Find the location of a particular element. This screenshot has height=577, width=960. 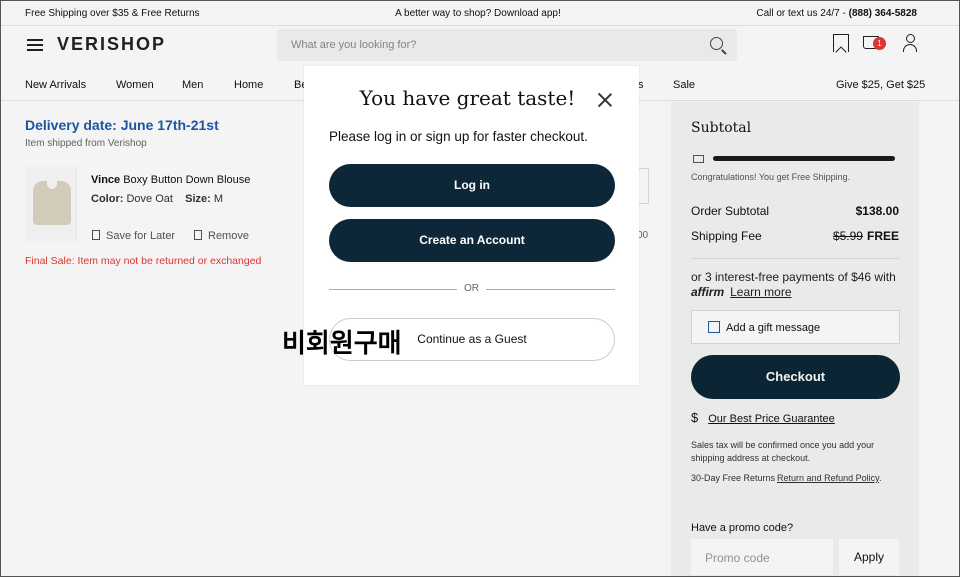

or-label: OR is located at coordinates (471, 288).